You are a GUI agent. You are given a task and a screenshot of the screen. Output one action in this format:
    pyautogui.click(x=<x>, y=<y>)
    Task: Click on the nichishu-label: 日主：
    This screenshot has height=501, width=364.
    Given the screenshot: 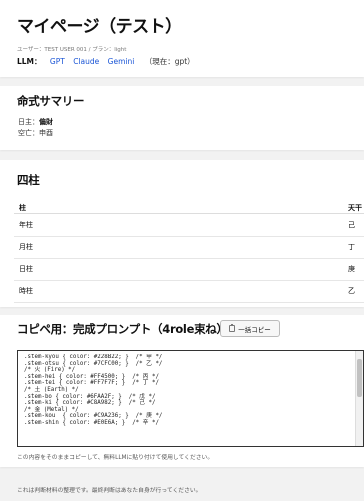 What is the action you would take?
    pyautogui.click(x=28, y=122)
    